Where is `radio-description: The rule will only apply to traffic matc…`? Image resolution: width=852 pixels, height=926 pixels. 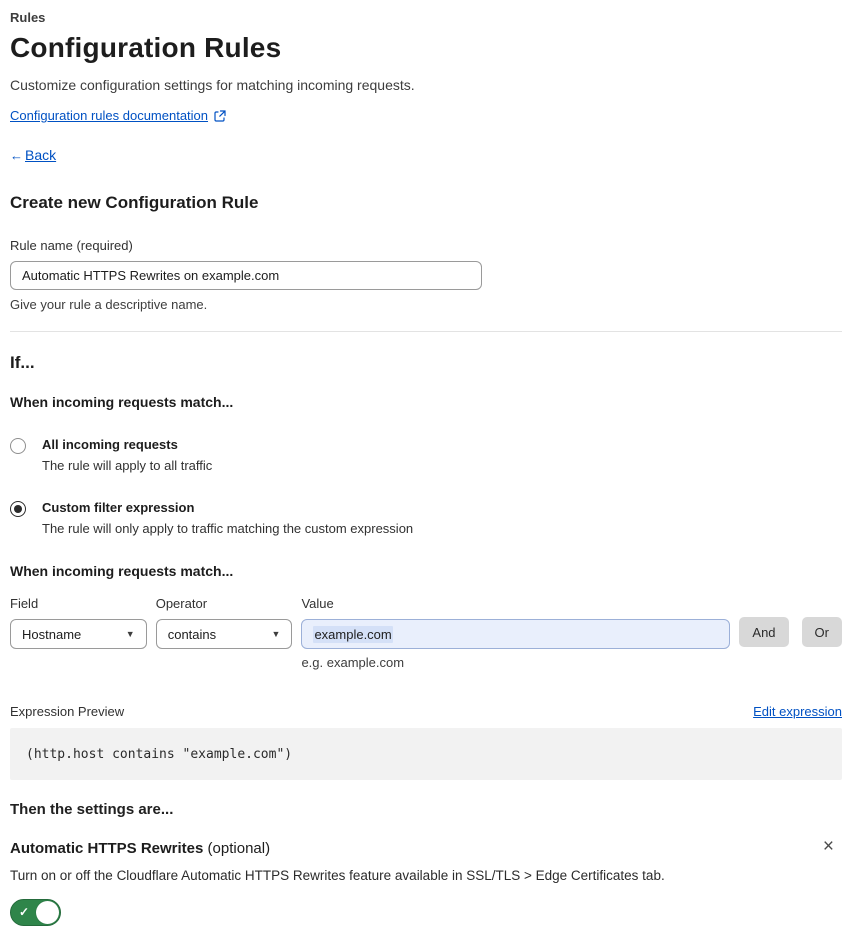 radio-description: The rule will only apply to traffic matc… is located at coordinates (228, 528).